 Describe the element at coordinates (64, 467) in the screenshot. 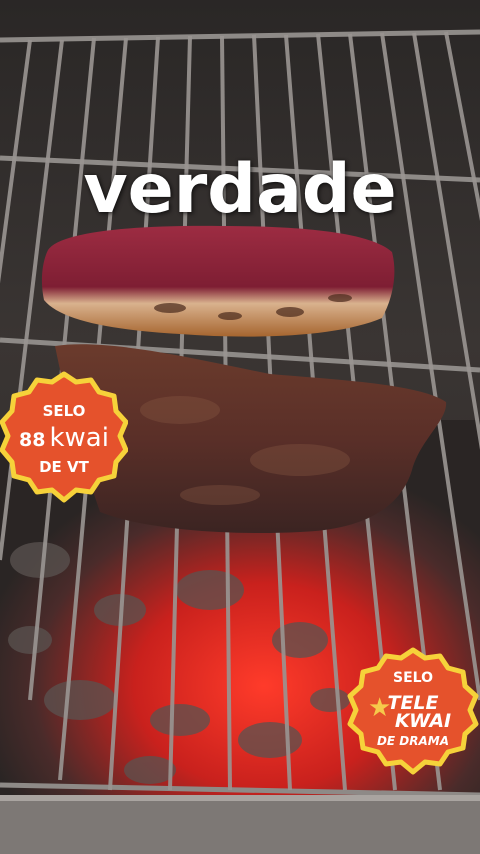

I see `seal-label-bottom: DE VT` at that location.